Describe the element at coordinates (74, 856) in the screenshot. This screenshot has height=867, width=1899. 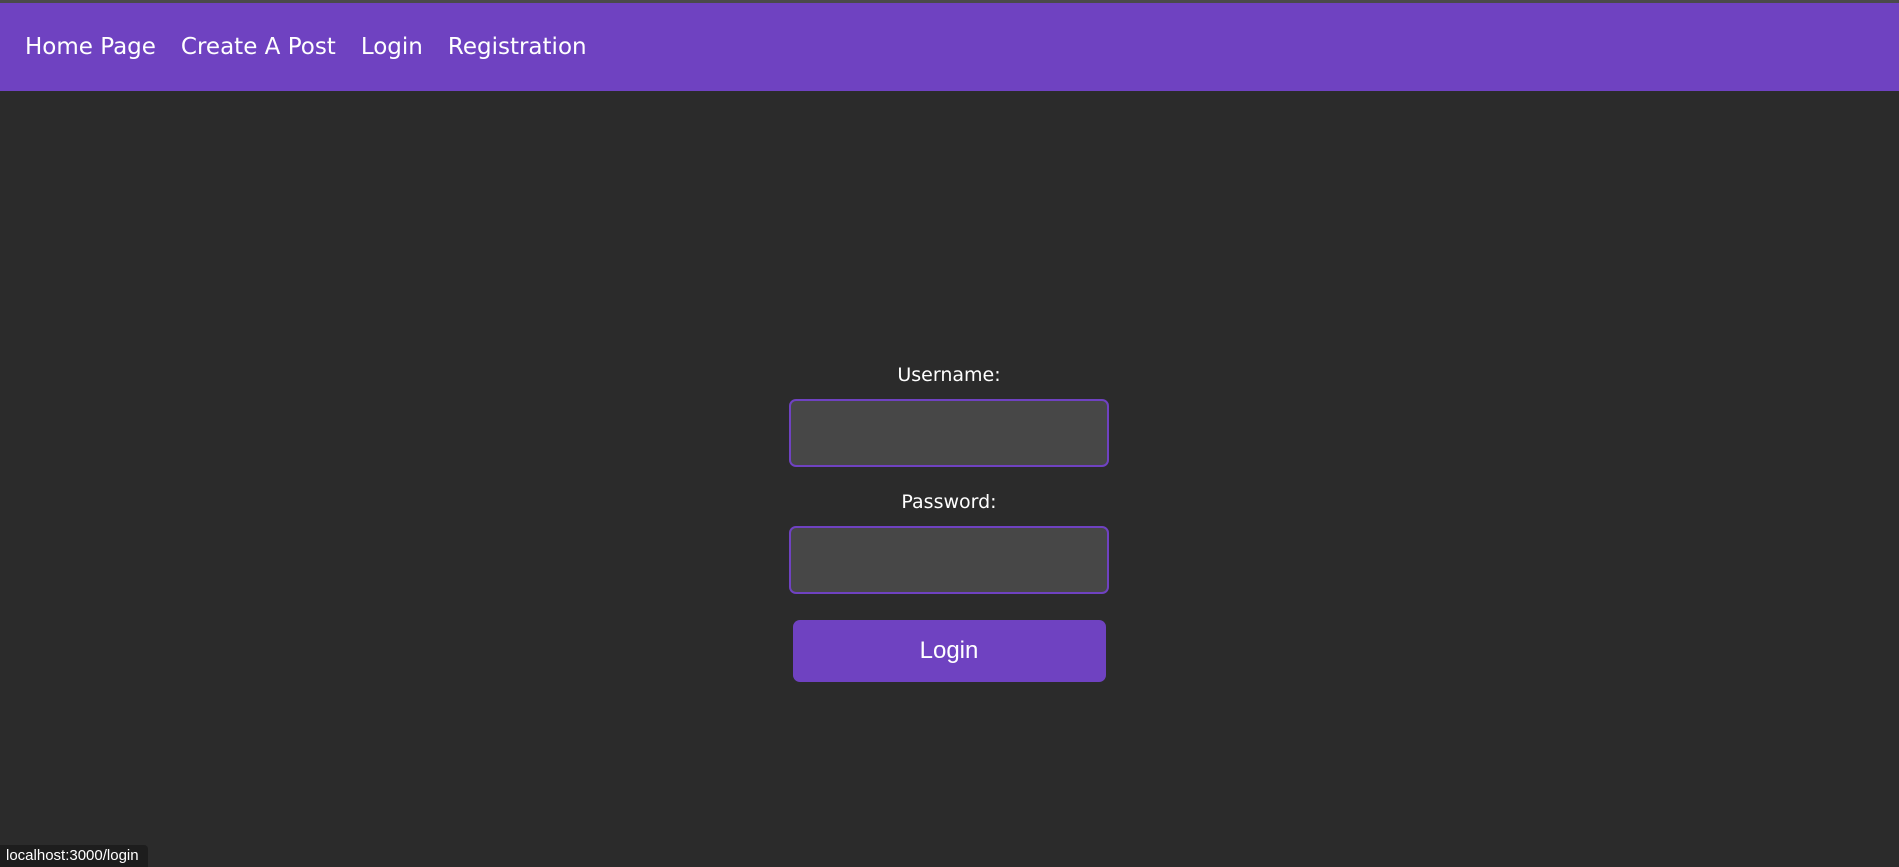
I see `status-bar-url: localhost:3000/login` at that location.